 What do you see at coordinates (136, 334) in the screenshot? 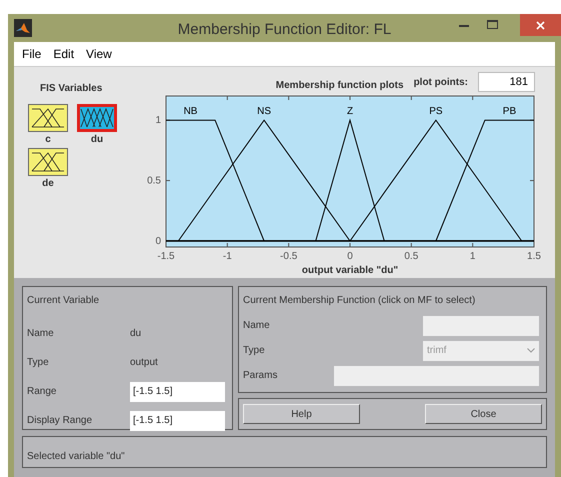
I see `field-value: du` at bounding box center [136, 334].